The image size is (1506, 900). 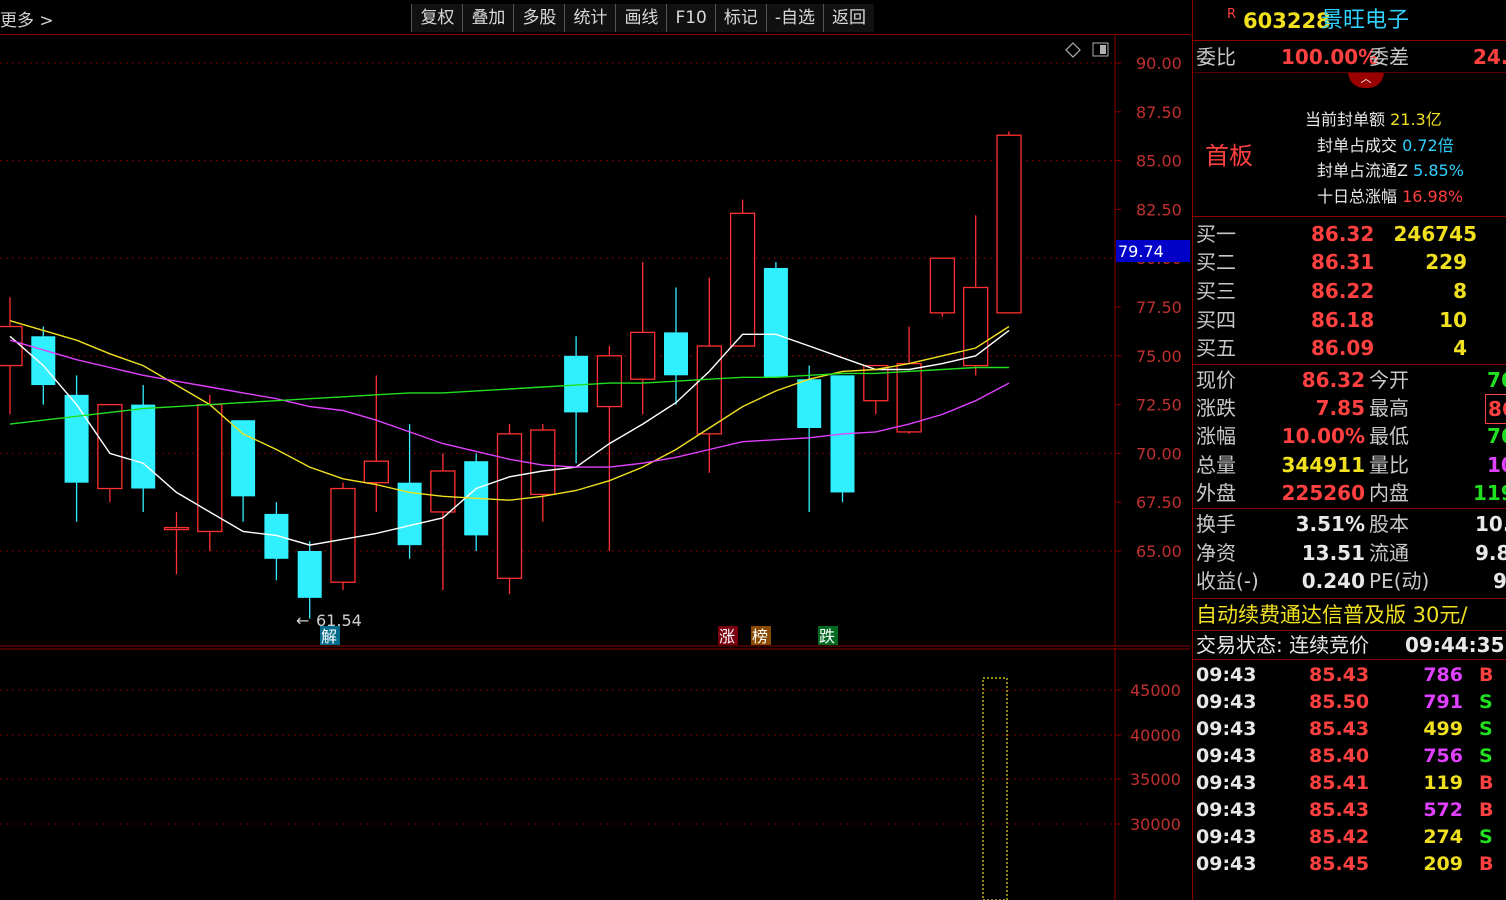 What do you see at coordinates (1349, 615) in the screenshot?
I see `promo-banner: 自动续费通达信普及版 30元/` at bounding box center [1349, 615].